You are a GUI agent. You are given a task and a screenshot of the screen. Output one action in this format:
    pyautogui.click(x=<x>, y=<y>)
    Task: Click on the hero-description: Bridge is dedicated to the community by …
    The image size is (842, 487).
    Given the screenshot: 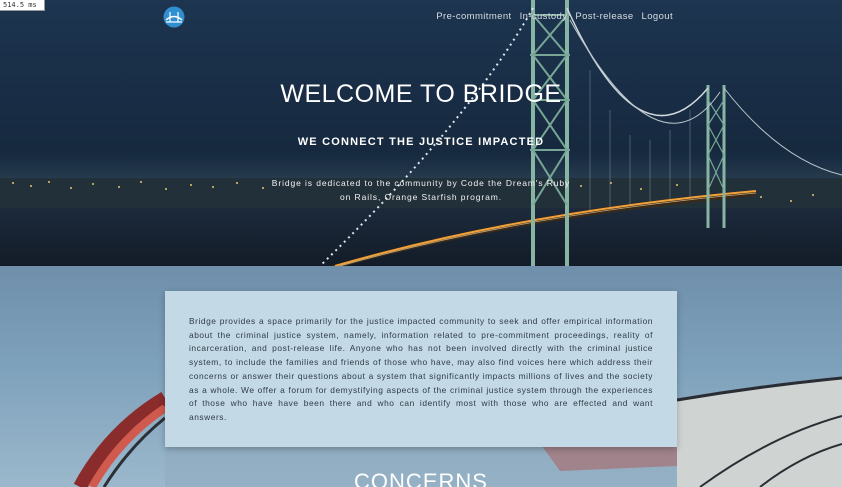 What is the action you would take?
    pyautogui.click(x=421, y=190)
    